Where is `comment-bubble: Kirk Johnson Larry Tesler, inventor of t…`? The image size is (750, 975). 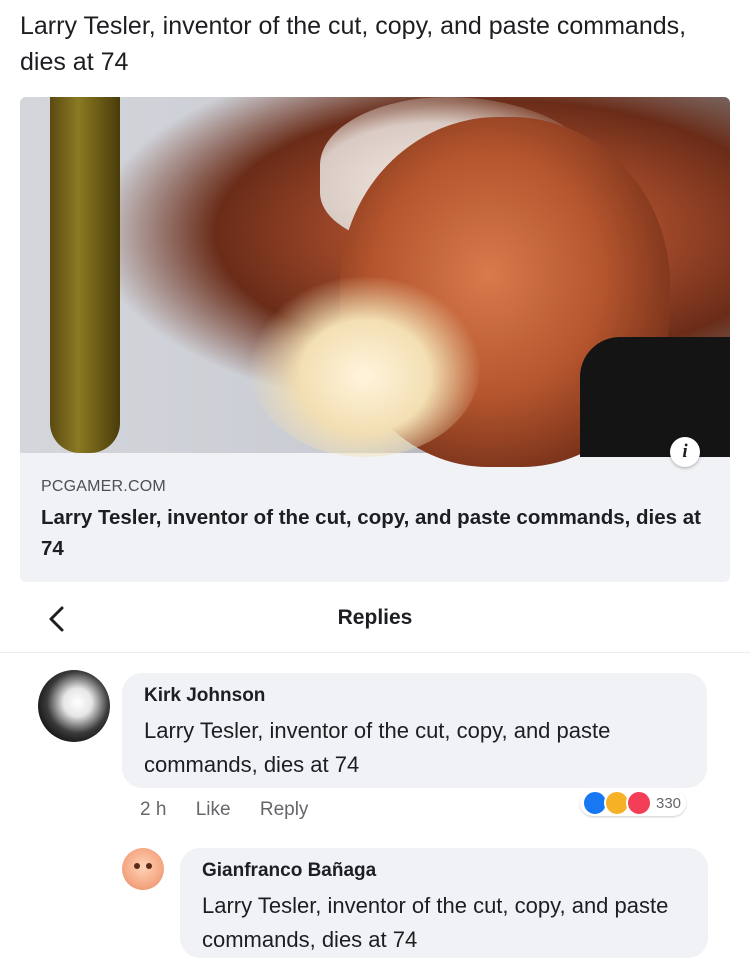 comment-bubble: Kirk Johnson Larry Tesler, inventor of t… is located at coordinates (414, 730).